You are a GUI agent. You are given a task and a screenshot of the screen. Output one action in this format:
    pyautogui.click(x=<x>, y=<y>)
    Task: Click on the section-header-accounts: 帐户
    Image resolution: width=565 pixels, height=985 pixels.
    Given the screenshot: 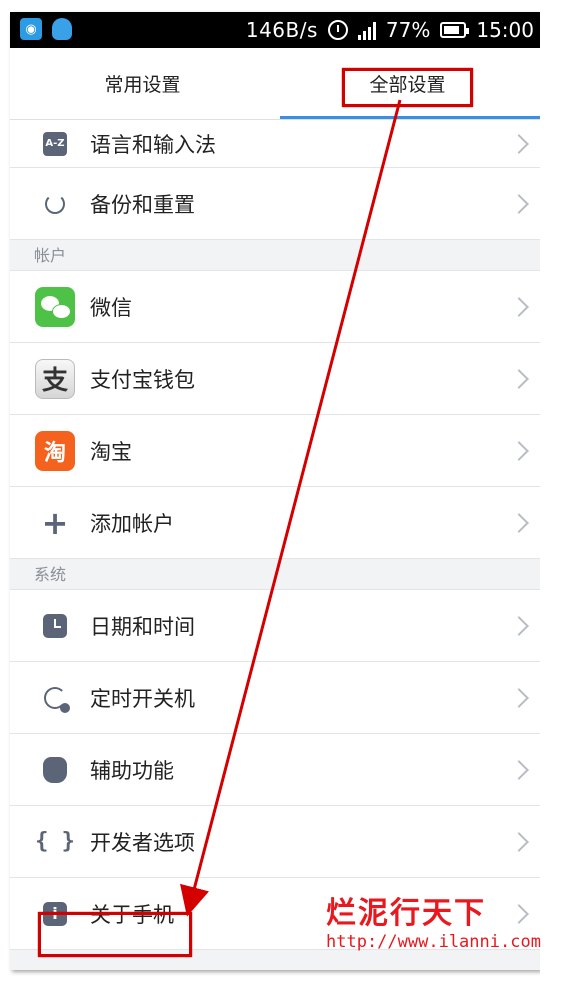 What is the action you would take?
    pyautogui.click(x=275, y=255)
    